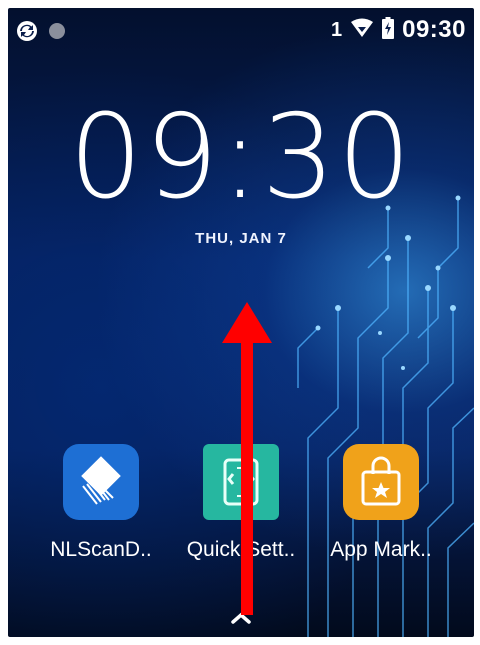 The width and height of the screenshot is (480, 645). I want to click on chevron-up-icon, so click(241, 620).